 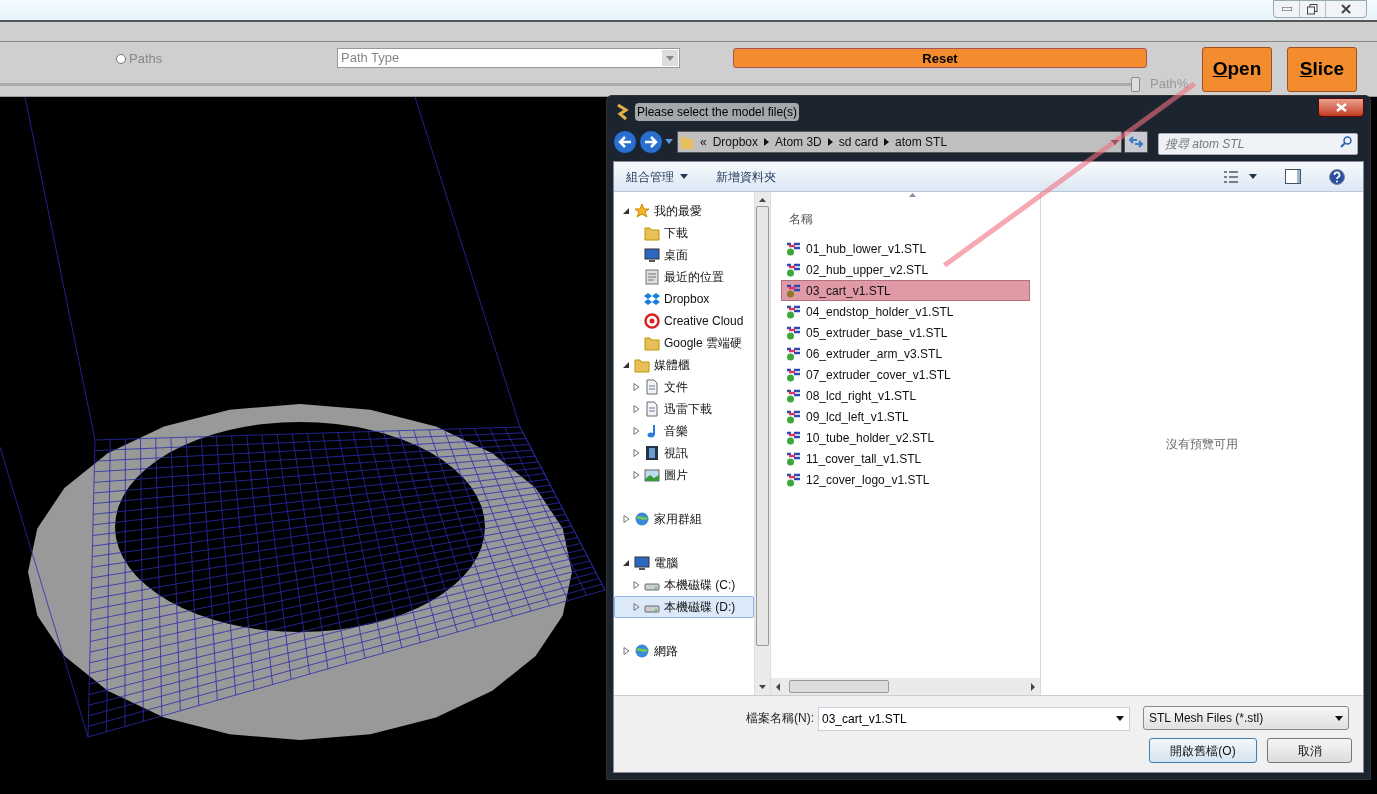 What do you see at coordinates (1346, 142) in the screenshot?
I see `search-icon` at bounding box center [1346, 142].